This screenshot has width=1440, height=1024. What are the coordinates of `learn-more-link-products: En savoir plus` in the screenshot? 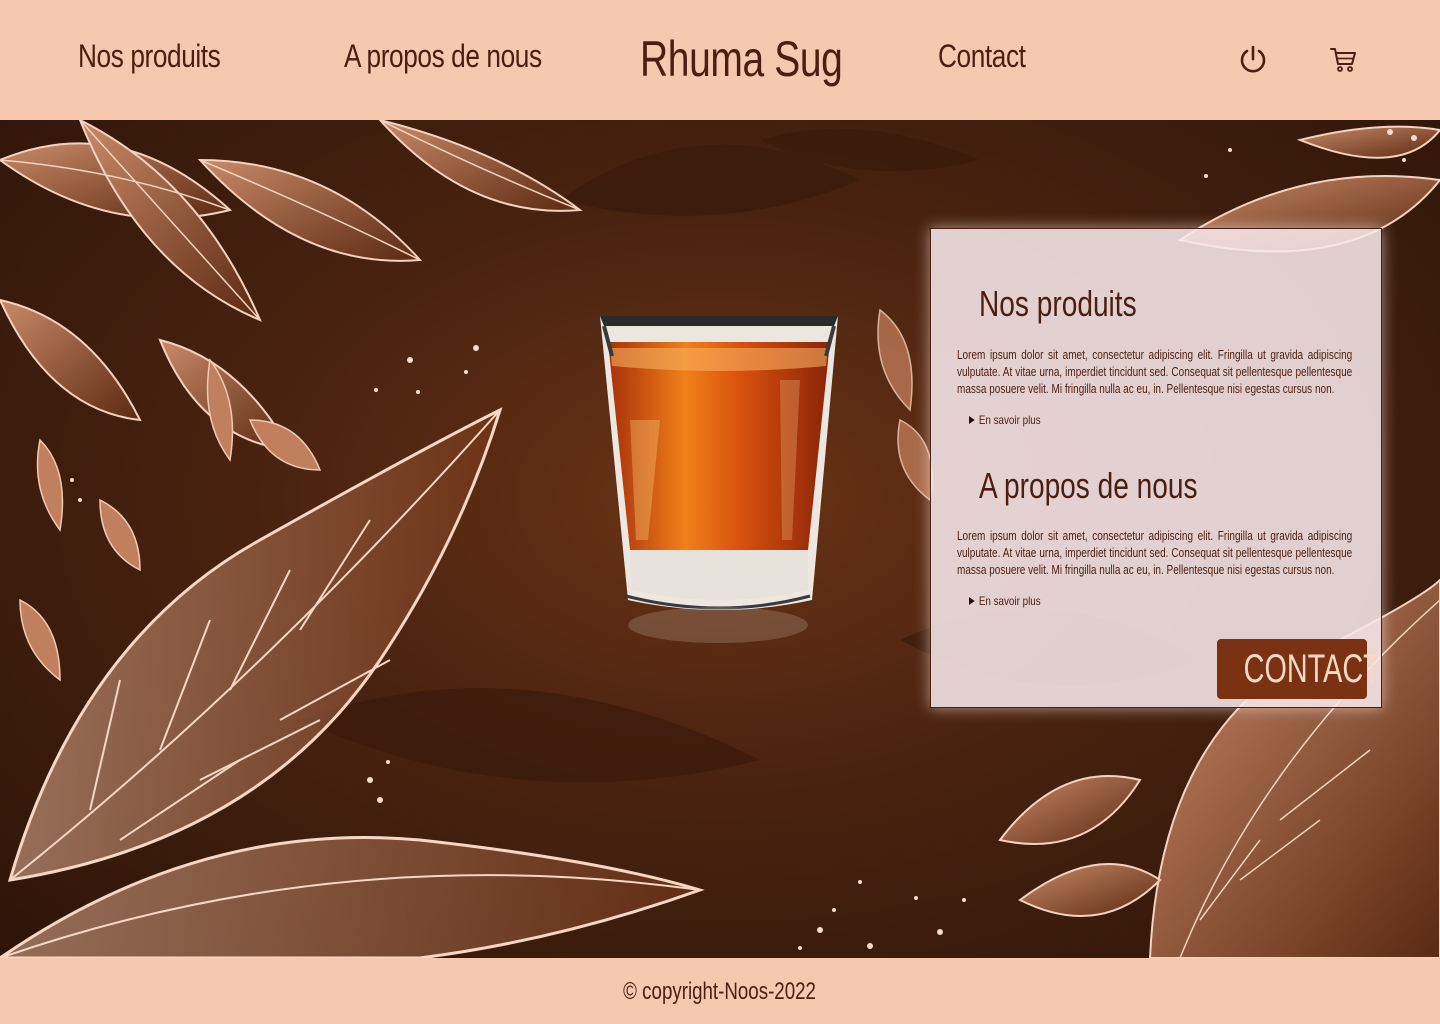 It's located at (1005, 420).